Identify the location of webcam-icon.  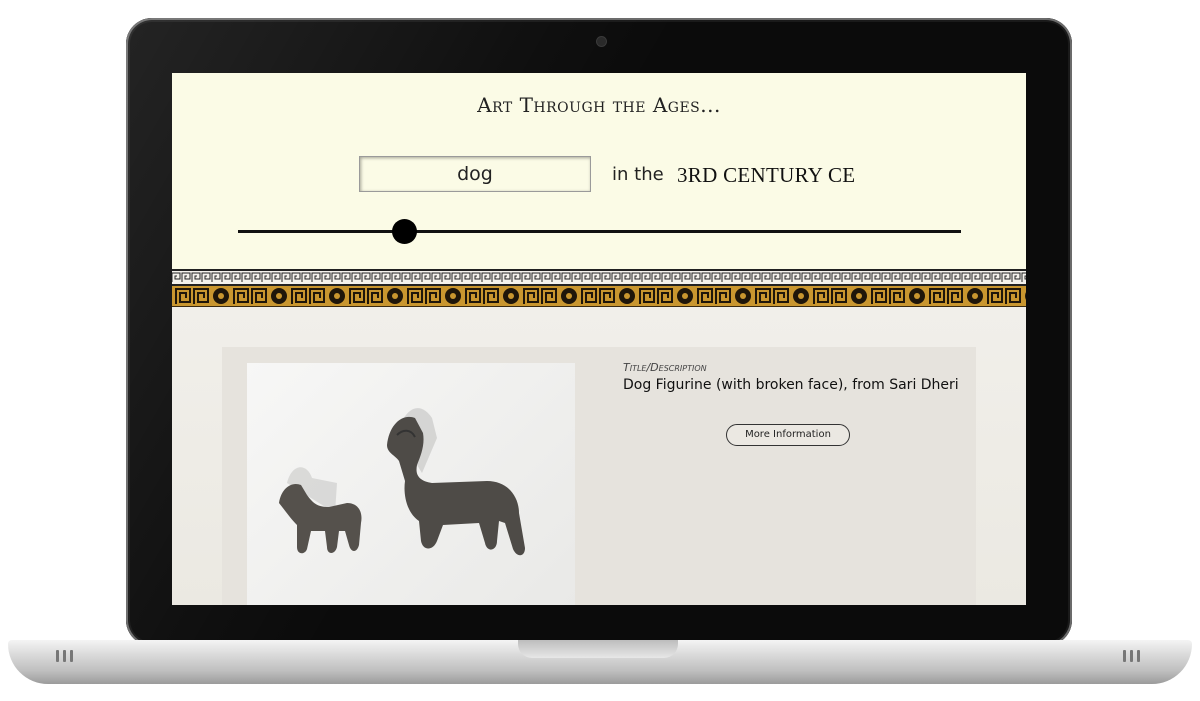
(601, 41).